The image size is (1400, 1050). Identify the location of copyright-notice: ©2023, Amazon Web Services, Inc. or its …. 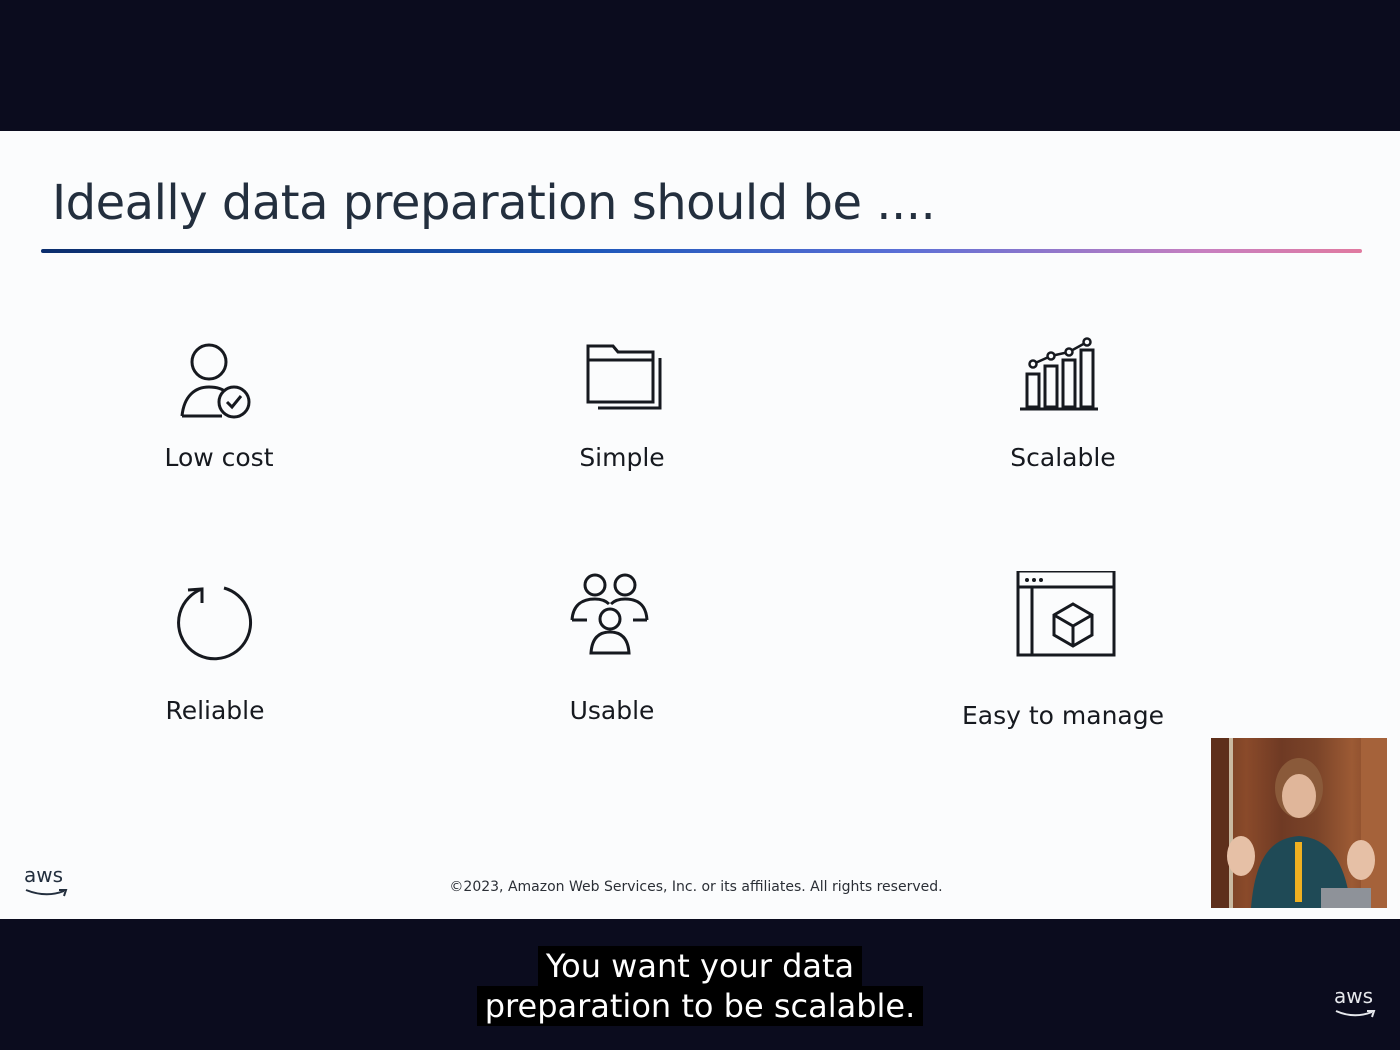
(696, 887).